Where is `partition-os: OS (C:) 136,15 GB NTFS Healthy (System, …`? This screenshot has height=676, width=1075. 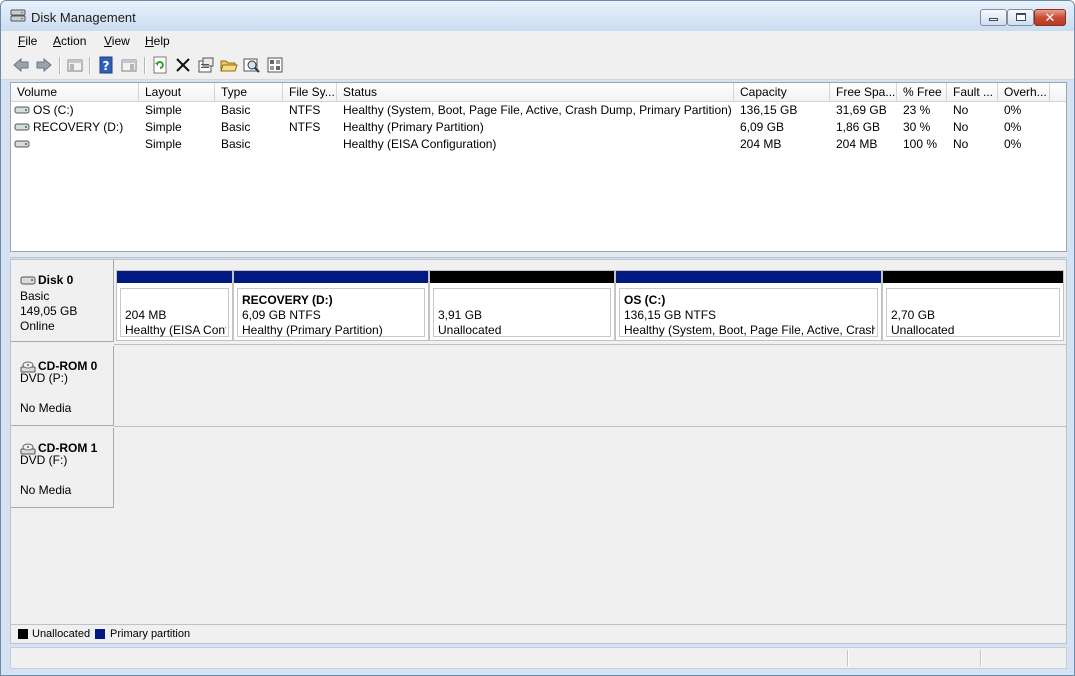
partition-os: OS (C:) 136,15 GB NTFS Healthy (System, … is located at coordinates (748, 305).